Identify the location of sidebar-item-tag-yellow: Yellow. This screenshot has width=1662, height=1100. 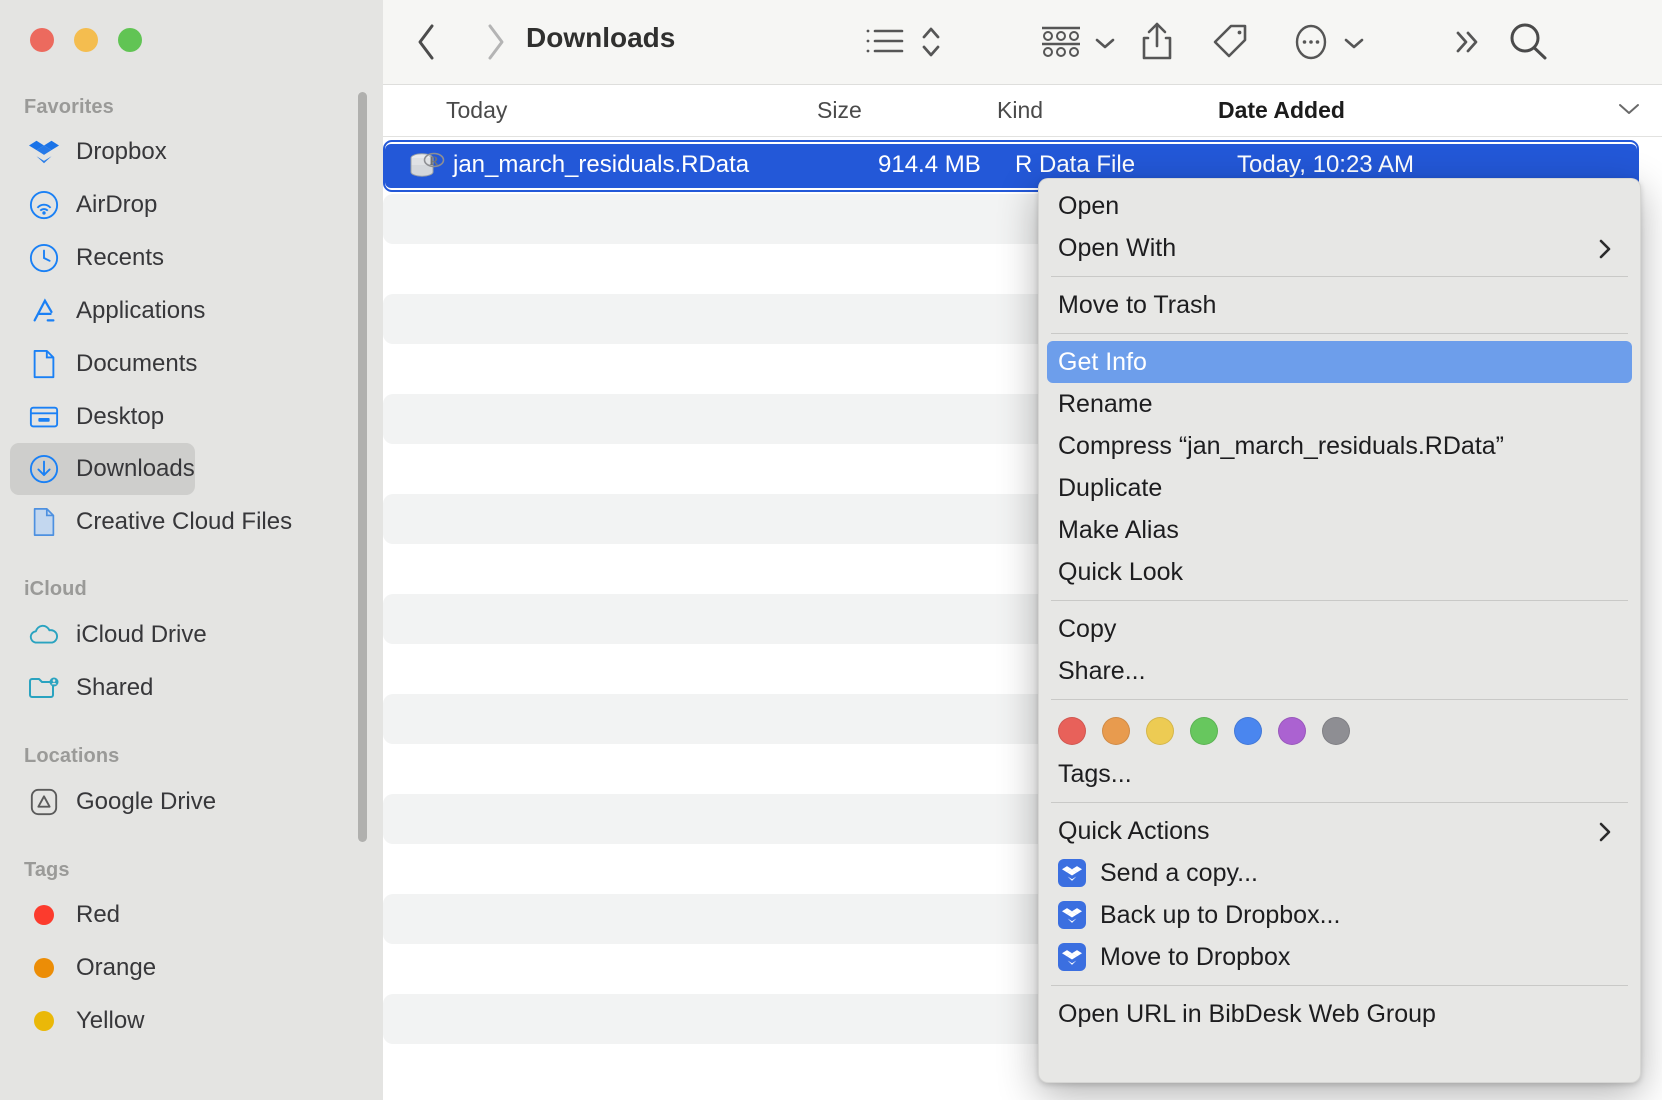
(77, 1021).